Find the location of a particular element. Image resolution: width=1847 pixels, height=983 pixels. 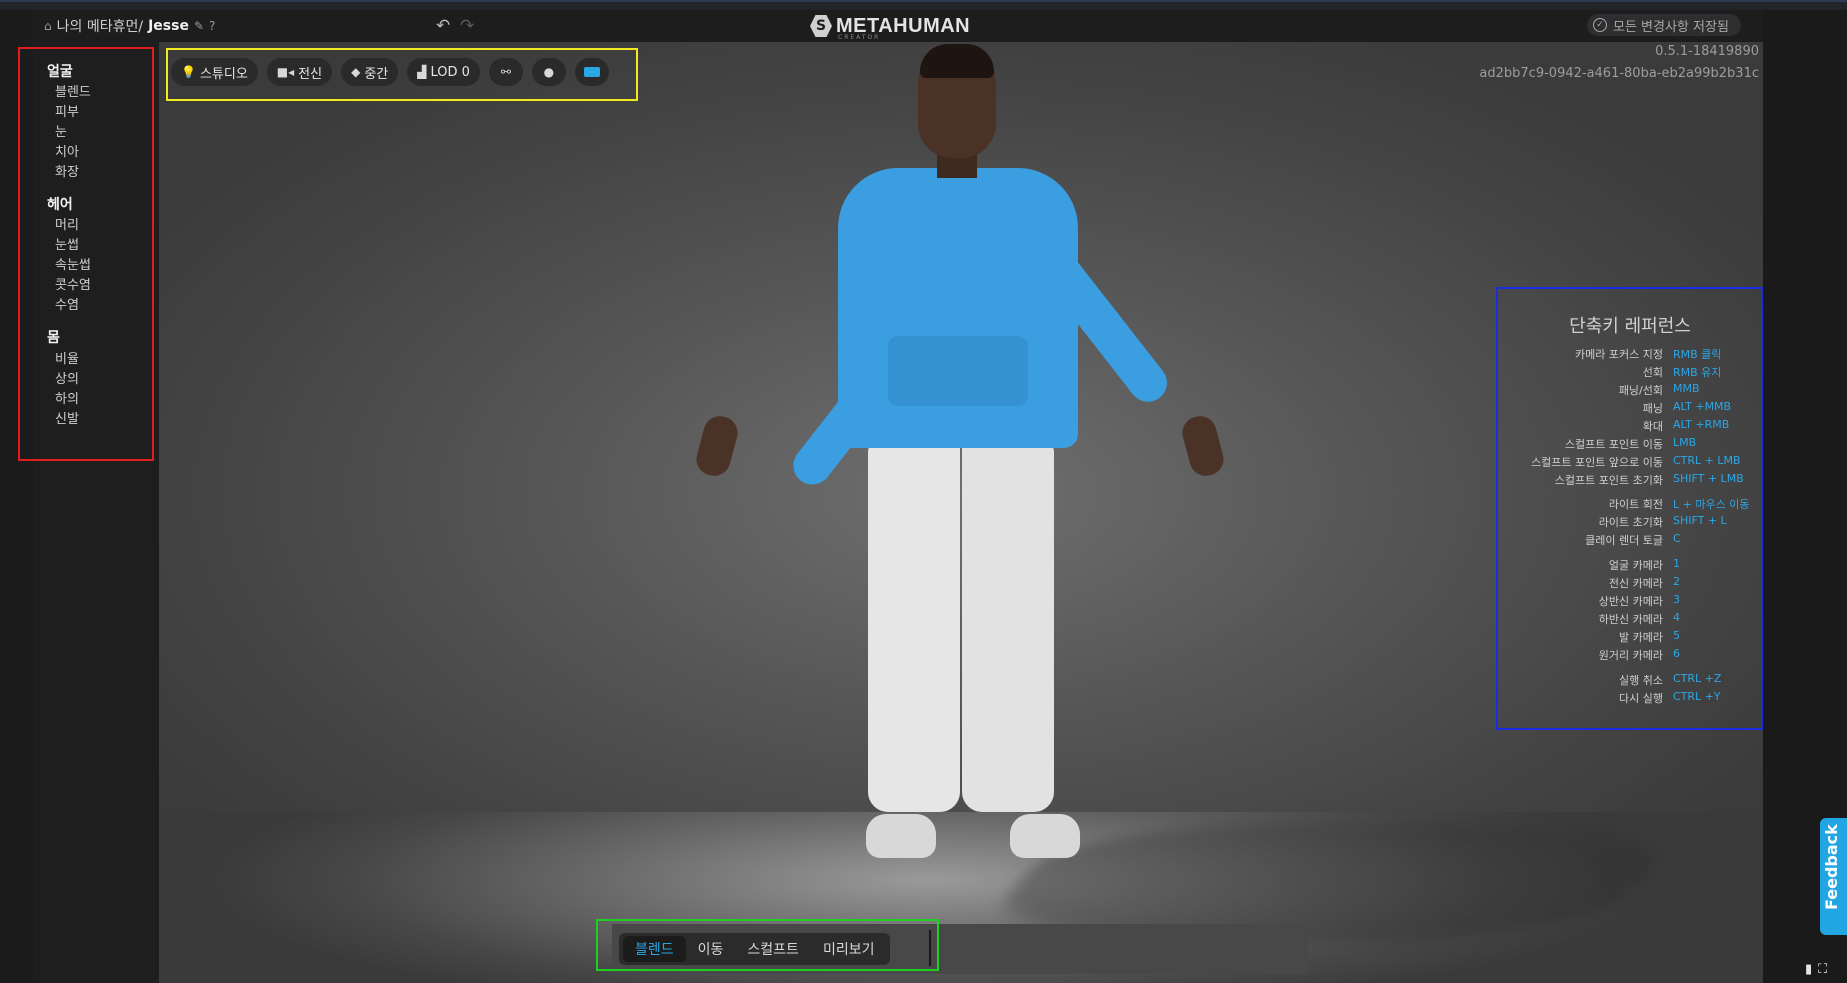

hoodie-pocket is located at coordinates (958, 371).